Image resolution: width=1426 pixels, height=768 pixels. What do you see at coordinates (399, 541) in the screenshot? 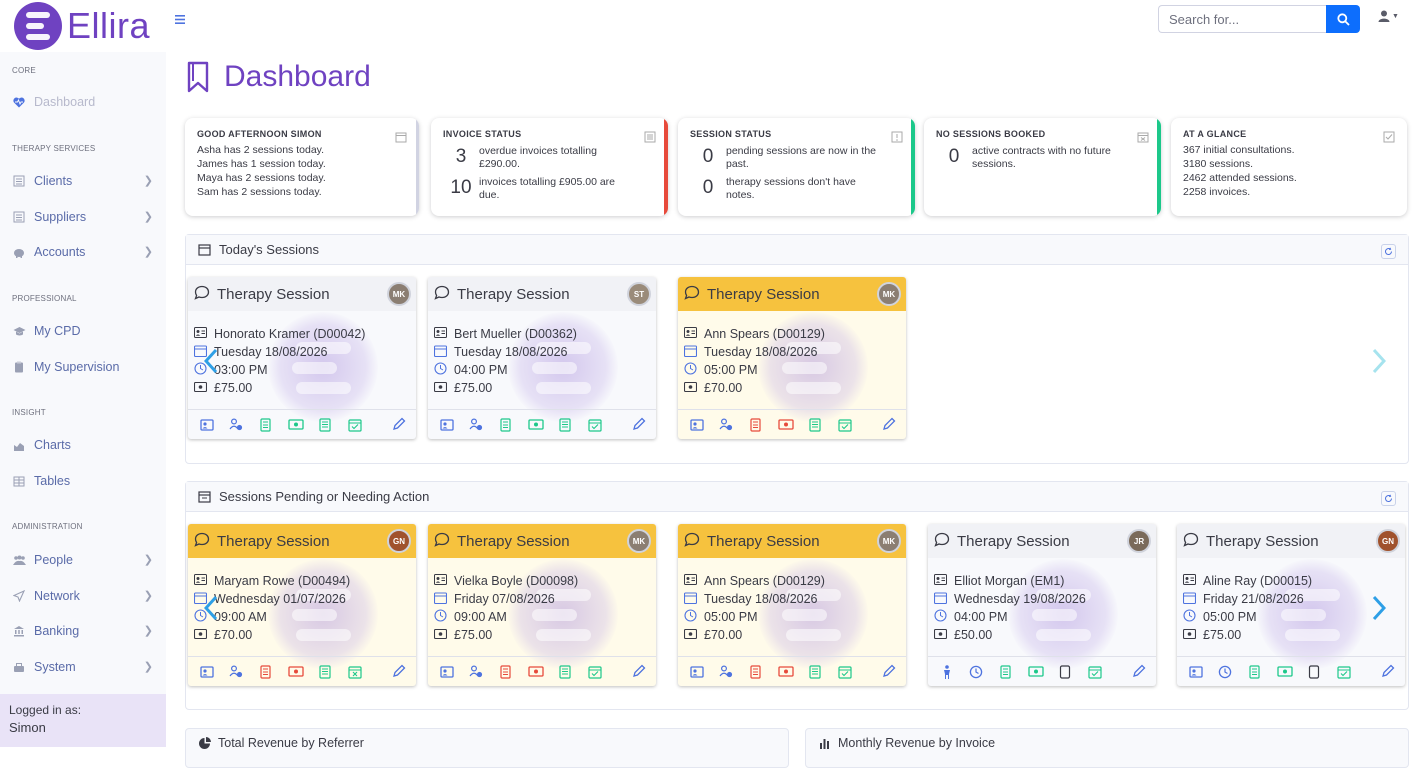
I see `therapist-avatar: GN` at bounding box center [399, 541].